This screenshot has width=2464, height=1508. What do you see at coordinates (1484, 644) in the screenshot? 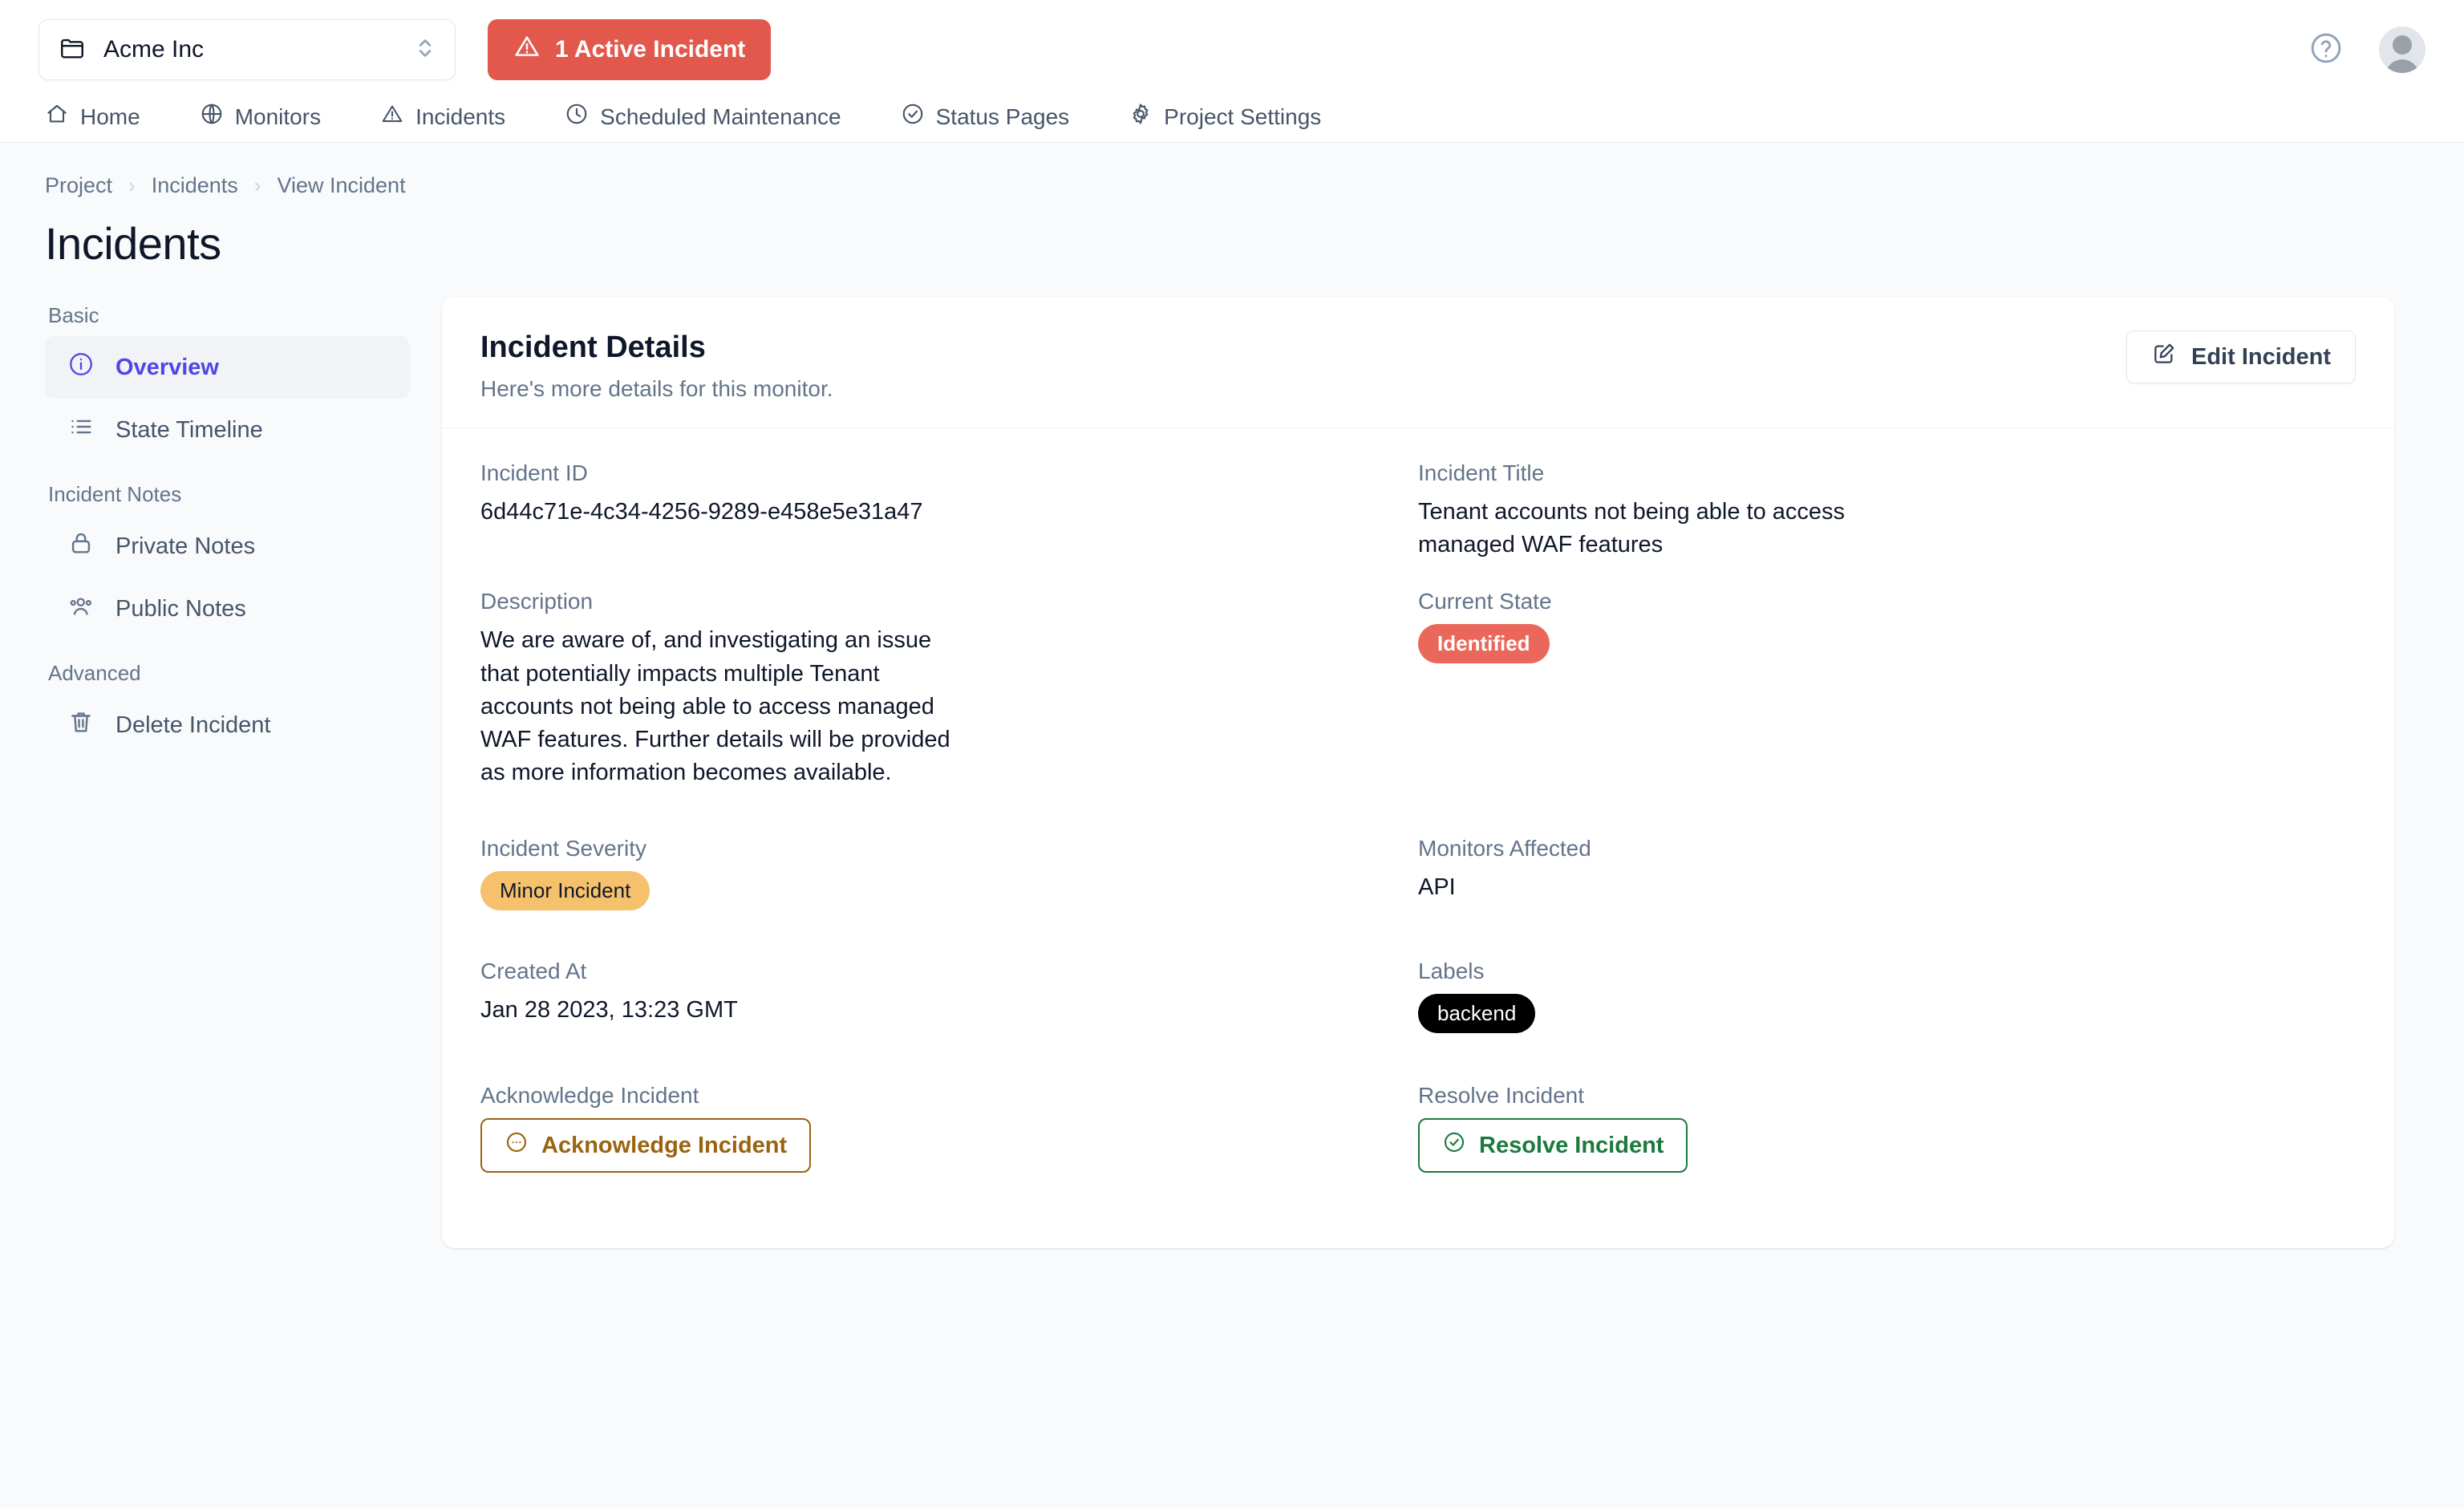
I see `status-badge: Identified` at bounding box center [1484, 644].